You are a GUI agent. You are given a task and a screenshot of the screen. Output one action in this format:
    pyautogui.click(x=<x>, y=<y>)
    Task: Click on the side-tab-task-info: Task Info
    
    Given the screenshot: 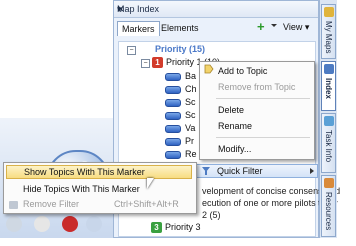 What is the action you would take?
    pyautogui.click(x=328, y=143)
    